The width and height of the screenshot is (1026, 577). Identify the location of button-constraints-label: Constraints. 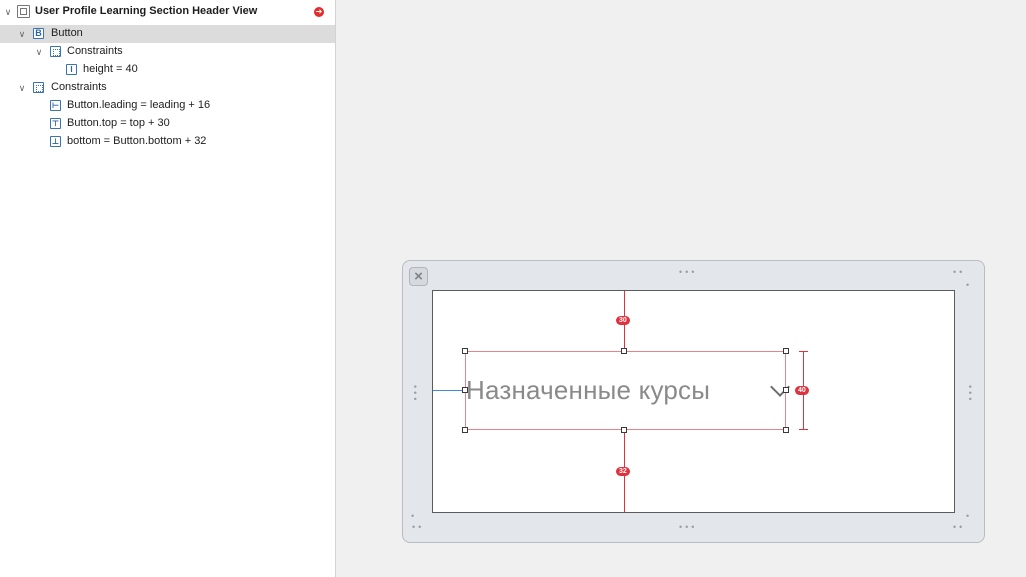
(95, 51).